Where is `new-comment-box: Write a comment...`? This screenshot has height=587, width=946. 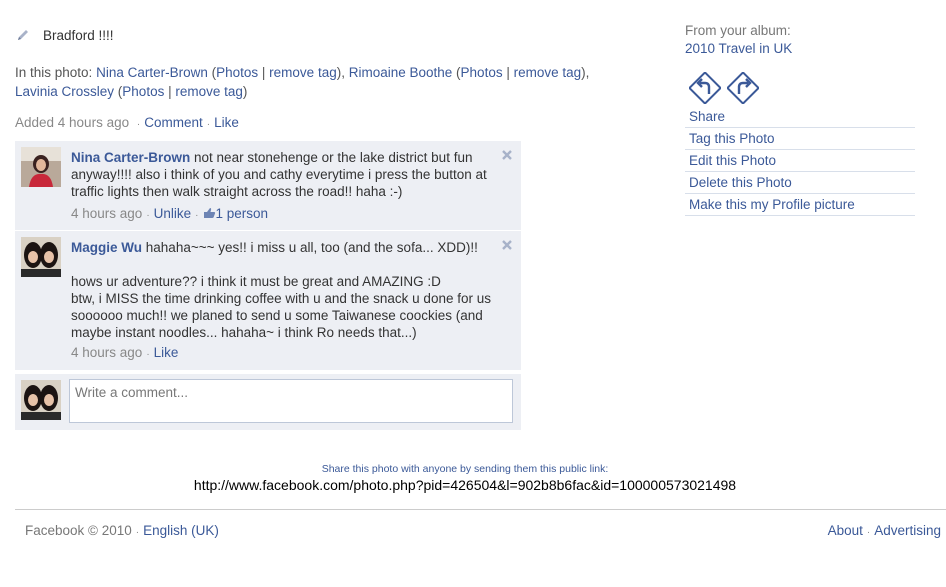
new-comment-box: Write a comment... is located at coordinates (268, 402).